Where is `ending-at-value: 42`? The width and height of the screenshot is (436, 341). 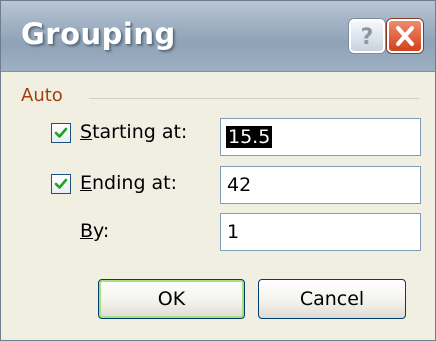 ending-at-value: 42 is located at coordinates (239, 185).